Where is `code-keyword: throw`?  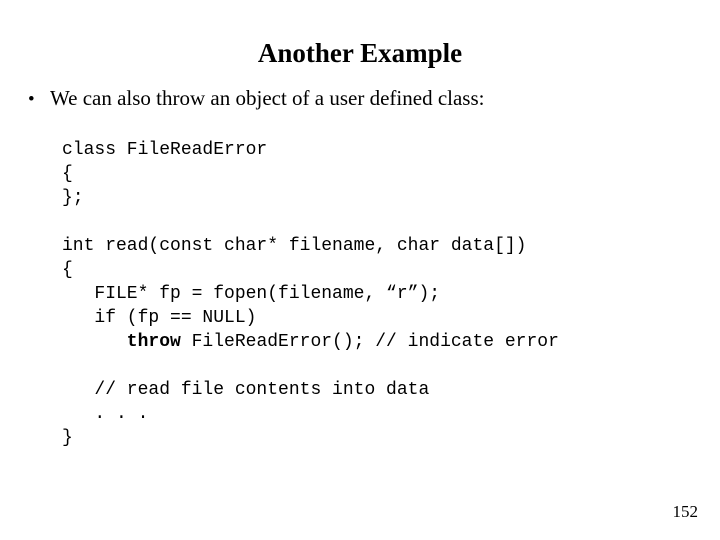
code-keyword: throw is located at coordinates (121, 342).